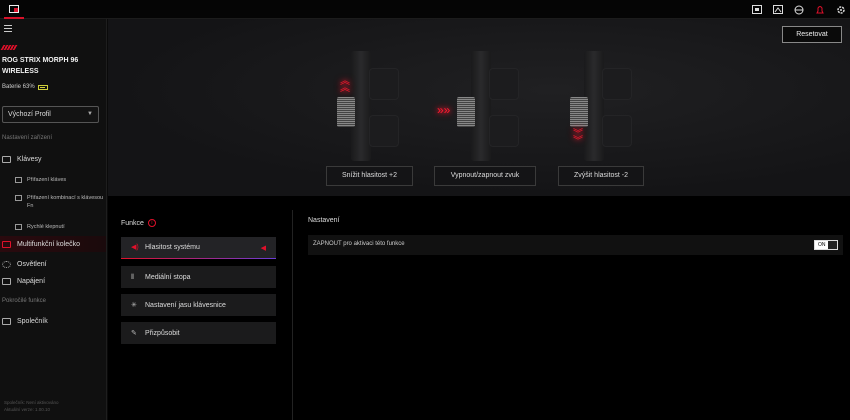 The height and width of the screenshot is (420, 850). Describe the element at coordinates (601, 176) in the screenshot. I see `label-volume-up: Zvýšit hlasitost -2` at that location.